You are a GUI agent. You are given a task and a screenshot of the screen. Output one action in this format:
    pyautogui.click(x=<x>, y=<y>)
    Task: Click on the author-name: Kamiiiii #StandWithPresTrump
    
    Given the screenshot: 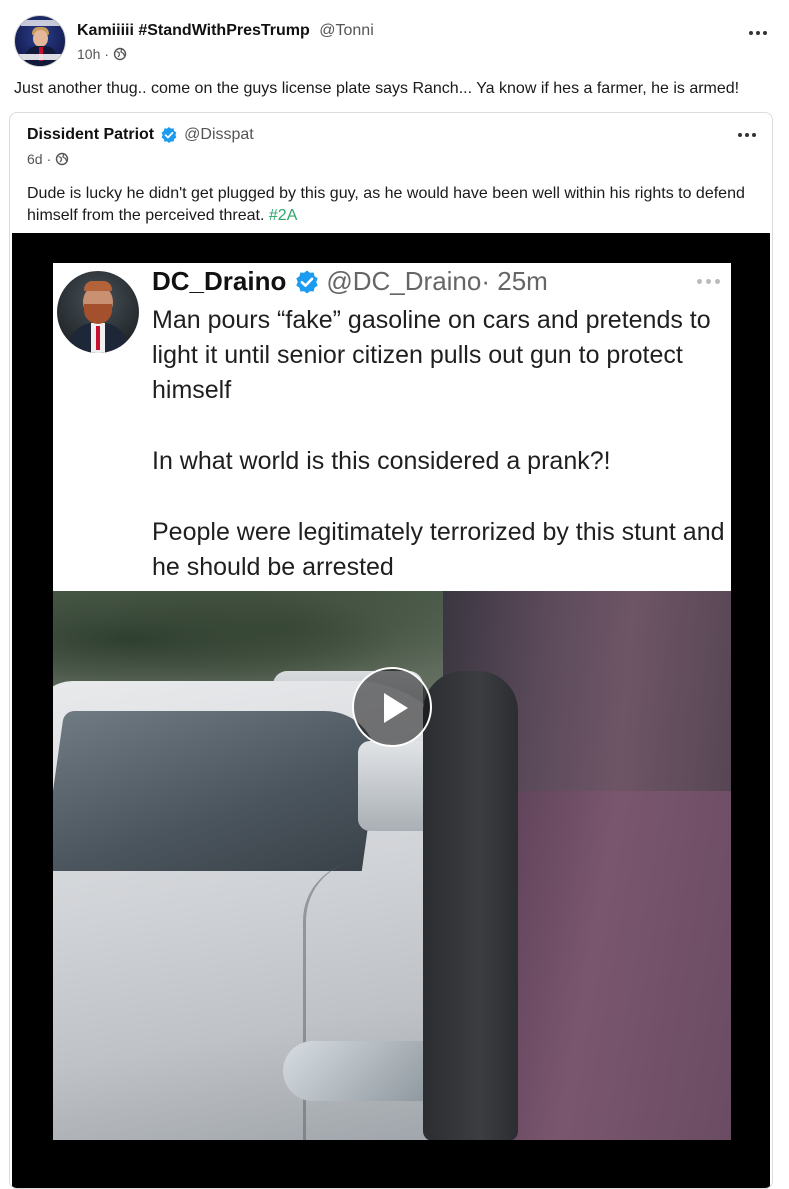 What is the action you would take?
    pyautogui.click(x=193, y=30)
    